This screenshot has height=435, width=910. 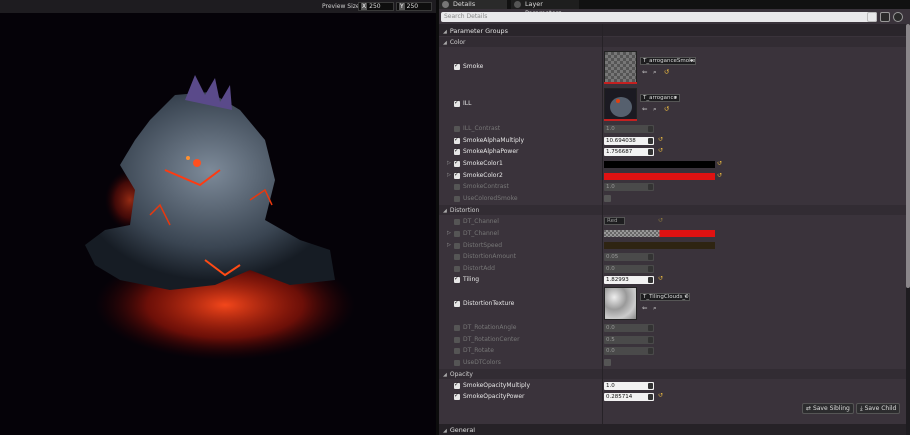 What do you see at coordinates (629, 257) in the screenshot?
I see `distortion-amount-field: 0.05` at bounding box center [629, 257].